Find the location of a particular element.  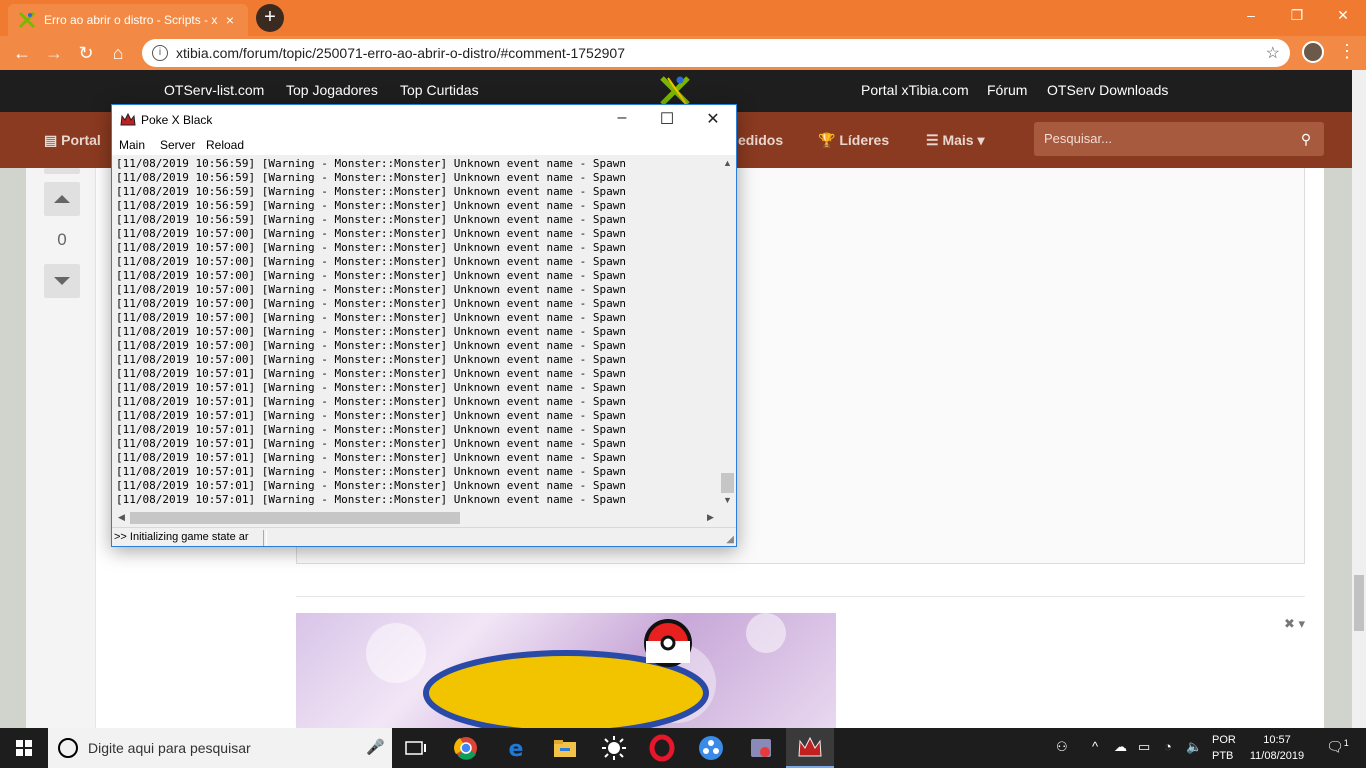

opera-icon is located at coordinates (662, 748).